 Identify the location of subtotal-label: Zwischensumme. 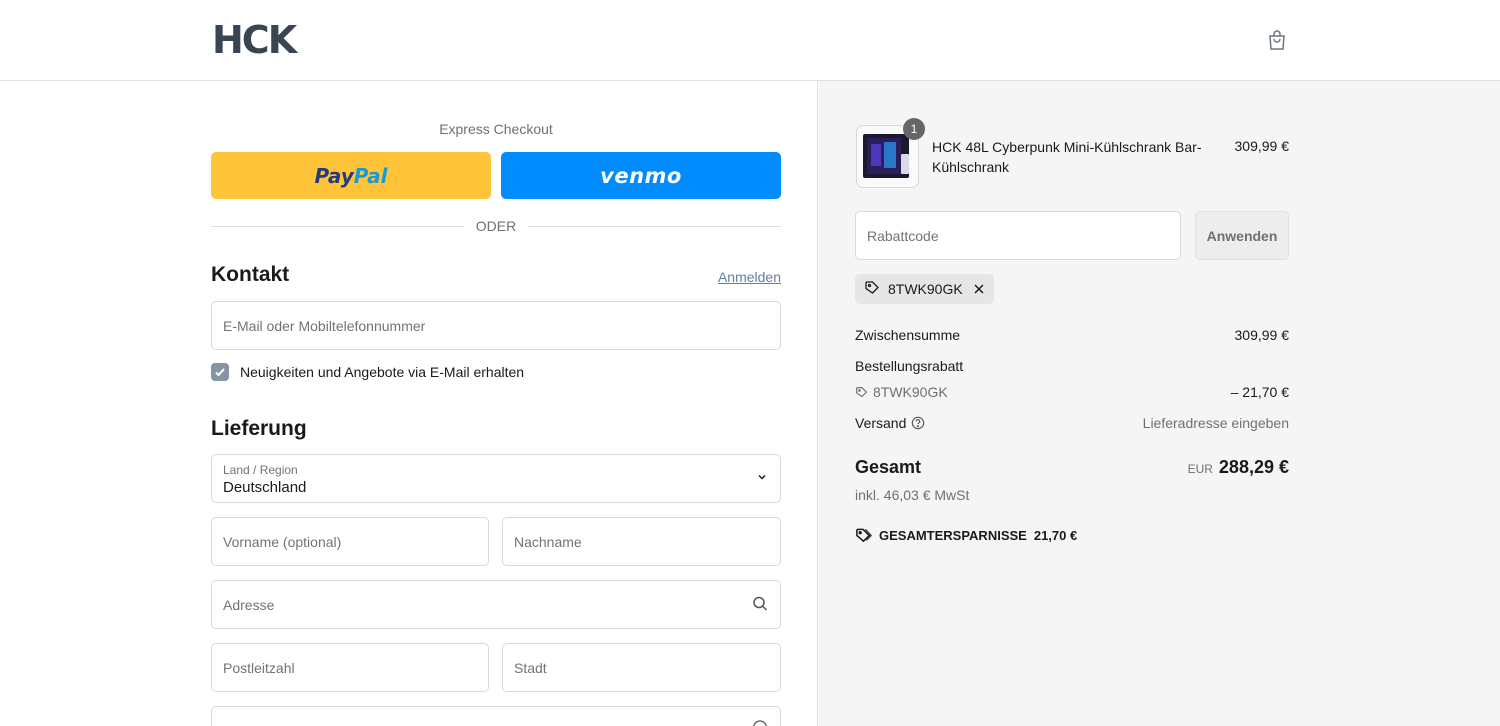
(908, 335).